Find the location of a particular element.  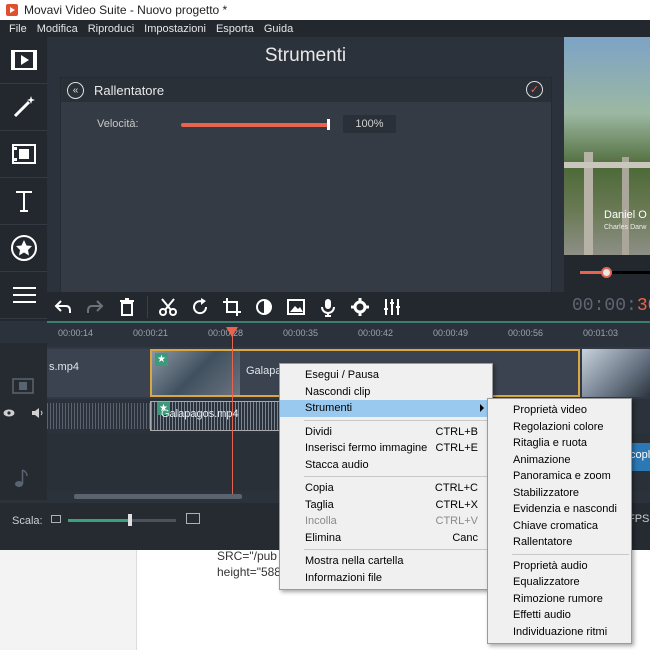

undo-button is located at coordinates (63, 306).